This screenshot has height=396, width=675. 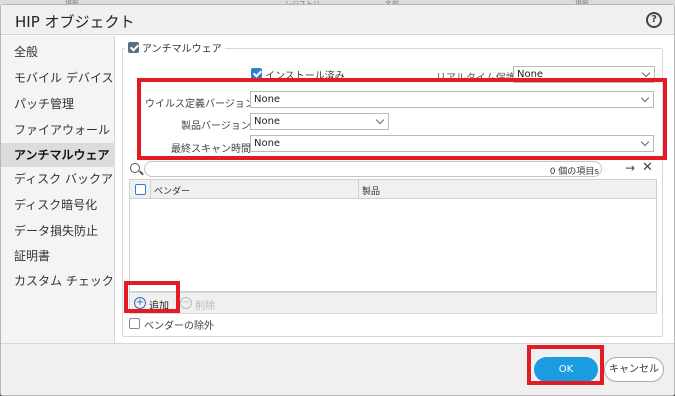 I want to click on sidebar-item-certificate: 証明書, so click(x=58, y=256).